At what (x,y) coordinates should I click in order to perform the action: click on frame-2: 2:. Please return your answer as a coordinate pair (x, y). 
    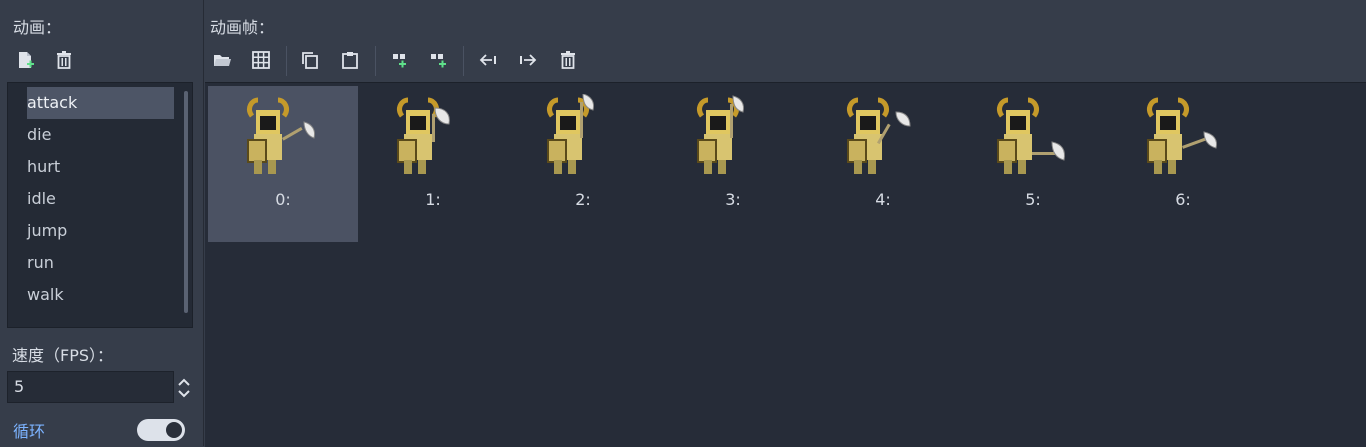
    Looking at the image, I should click on (583, 164).